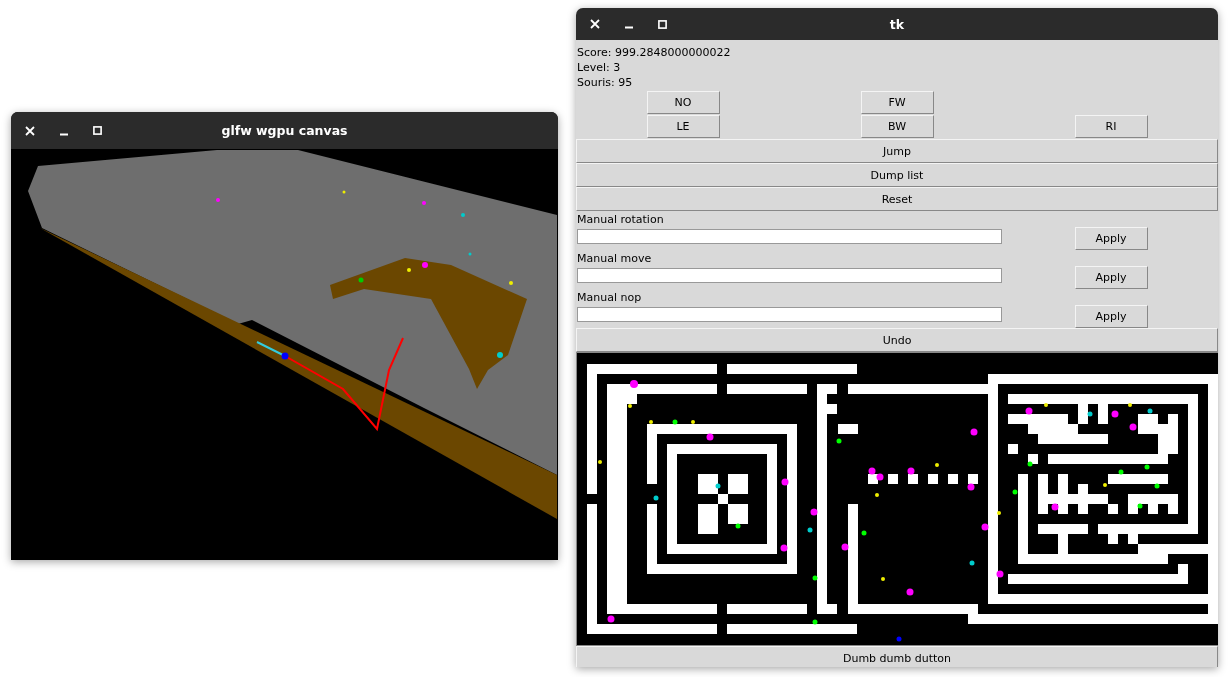 Image resolution: width=1228 pixels, height=677 pixels. What do you see at coordinates (897, 199) in the screenshot?
I see `action-button: Reset` at bounding box center [897, 199].